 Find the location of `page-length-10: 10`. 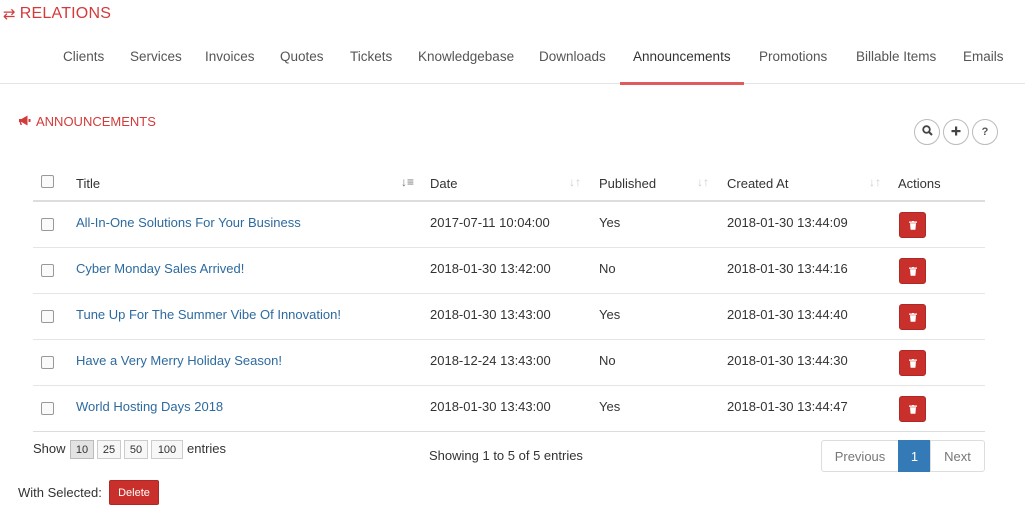

page-length-10: 10 is located at coordinates (82, 449).